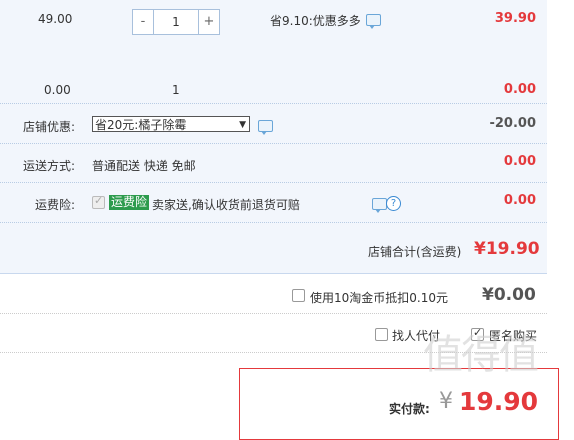 The width and height of the screenshot is (574, 440). I want to click on shop-discount-amount: -20.00, so click(512, 123).